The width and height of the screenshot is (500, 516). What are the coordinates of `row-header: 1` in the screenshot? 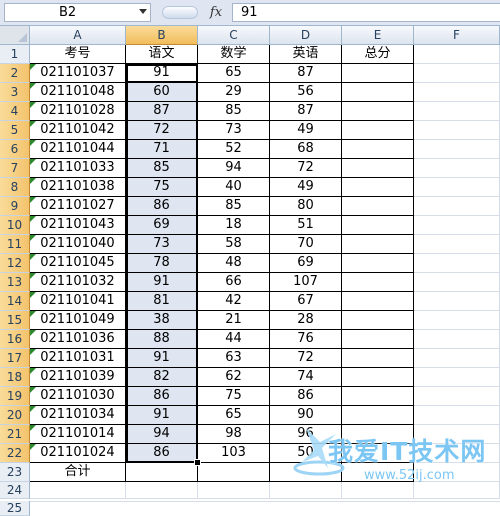 It's located at (15, 54).